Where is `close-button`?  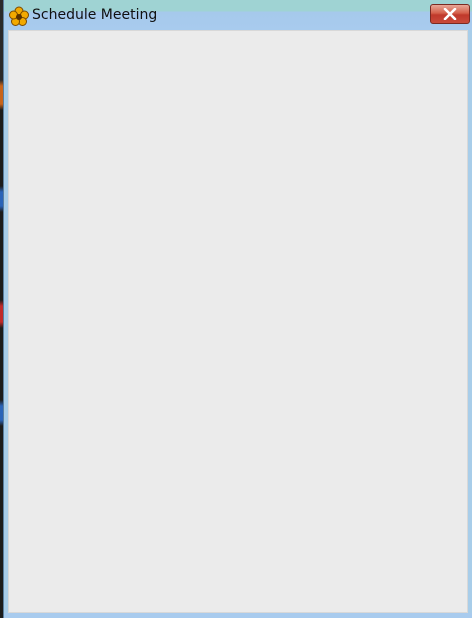
close-button is located at coordinates (450, 14).